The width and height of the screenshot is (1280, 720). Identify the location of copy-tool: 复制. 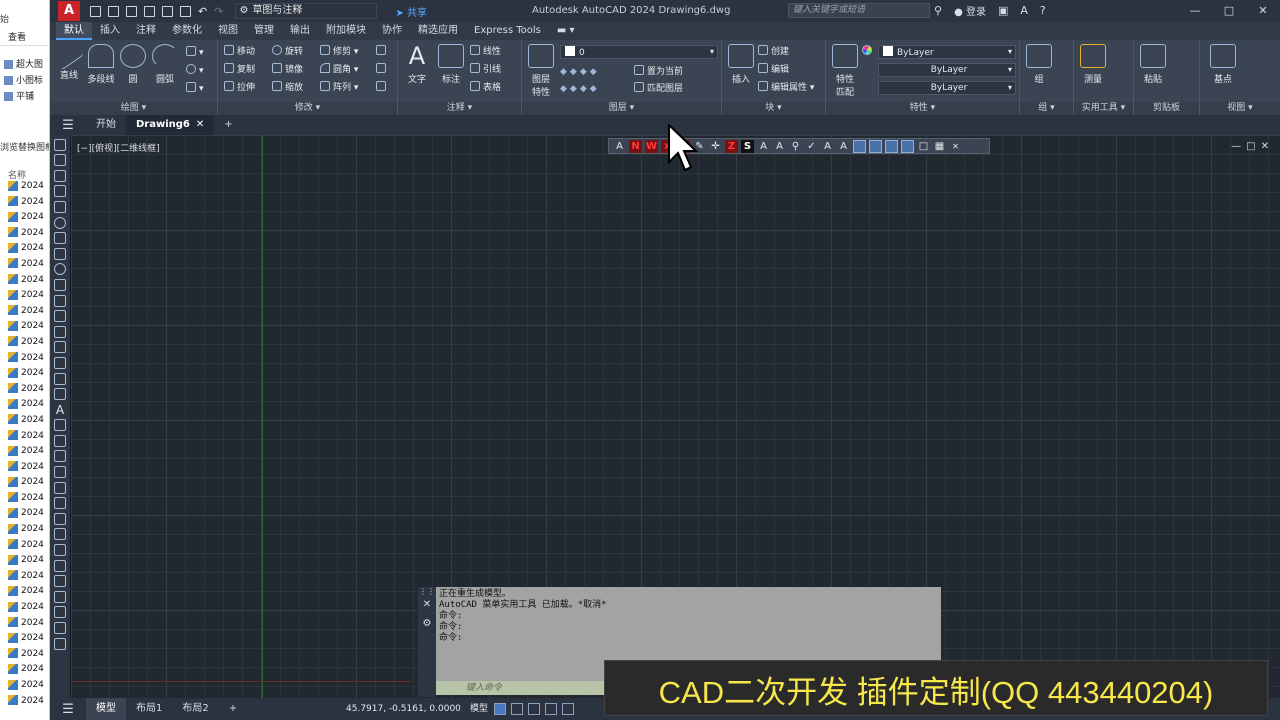
(239, 70).